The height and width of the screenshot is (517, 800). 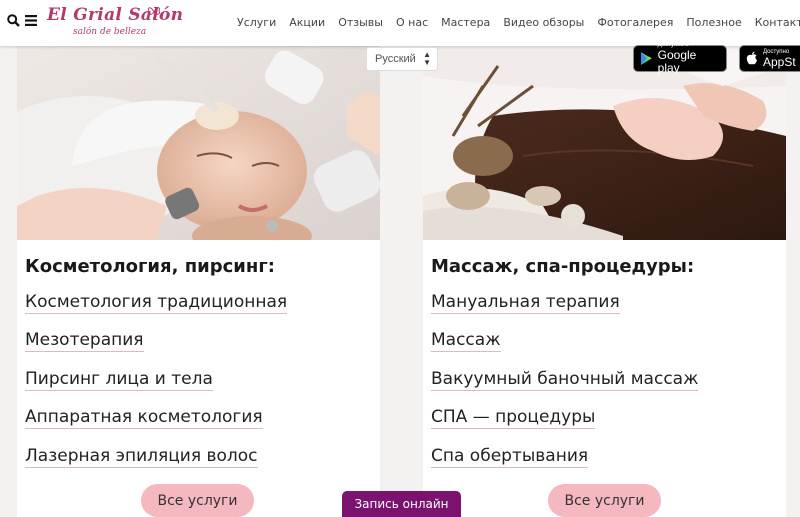 I want to click on nav-item-promotions: Акции, so click(x=307, y=22).